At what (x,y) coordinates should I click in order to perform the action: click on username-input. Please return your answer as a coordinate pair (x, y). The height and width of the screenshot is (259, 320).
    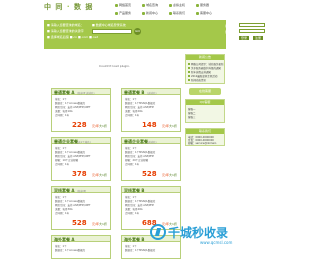
    Looking at the image, I should click on (252, 25).